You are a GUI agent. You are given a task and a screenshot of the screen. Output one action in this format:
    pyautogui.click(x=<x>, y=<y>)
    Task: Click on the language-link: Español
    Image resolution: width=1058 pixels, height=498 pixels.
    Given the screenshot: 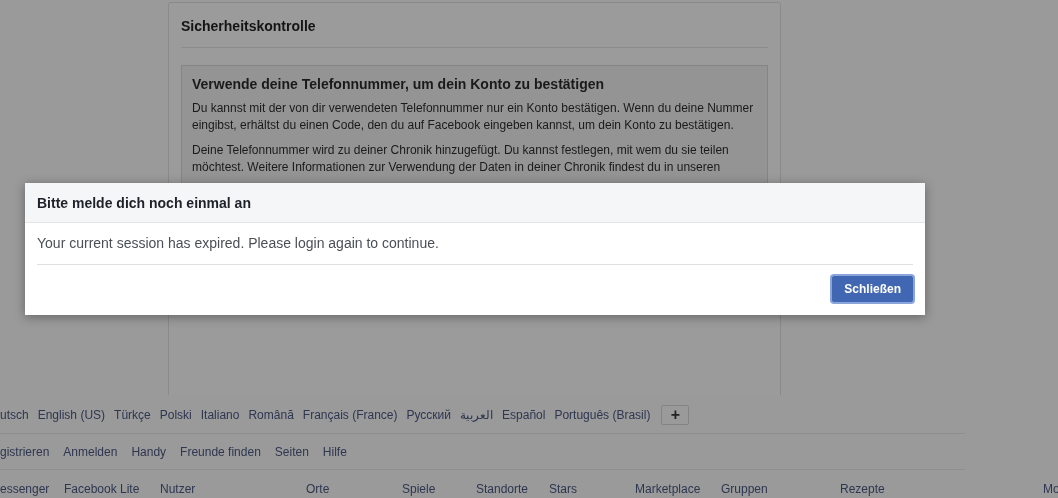 What is the action you would take?
    pyautogui.click(x=524, y=415)
    